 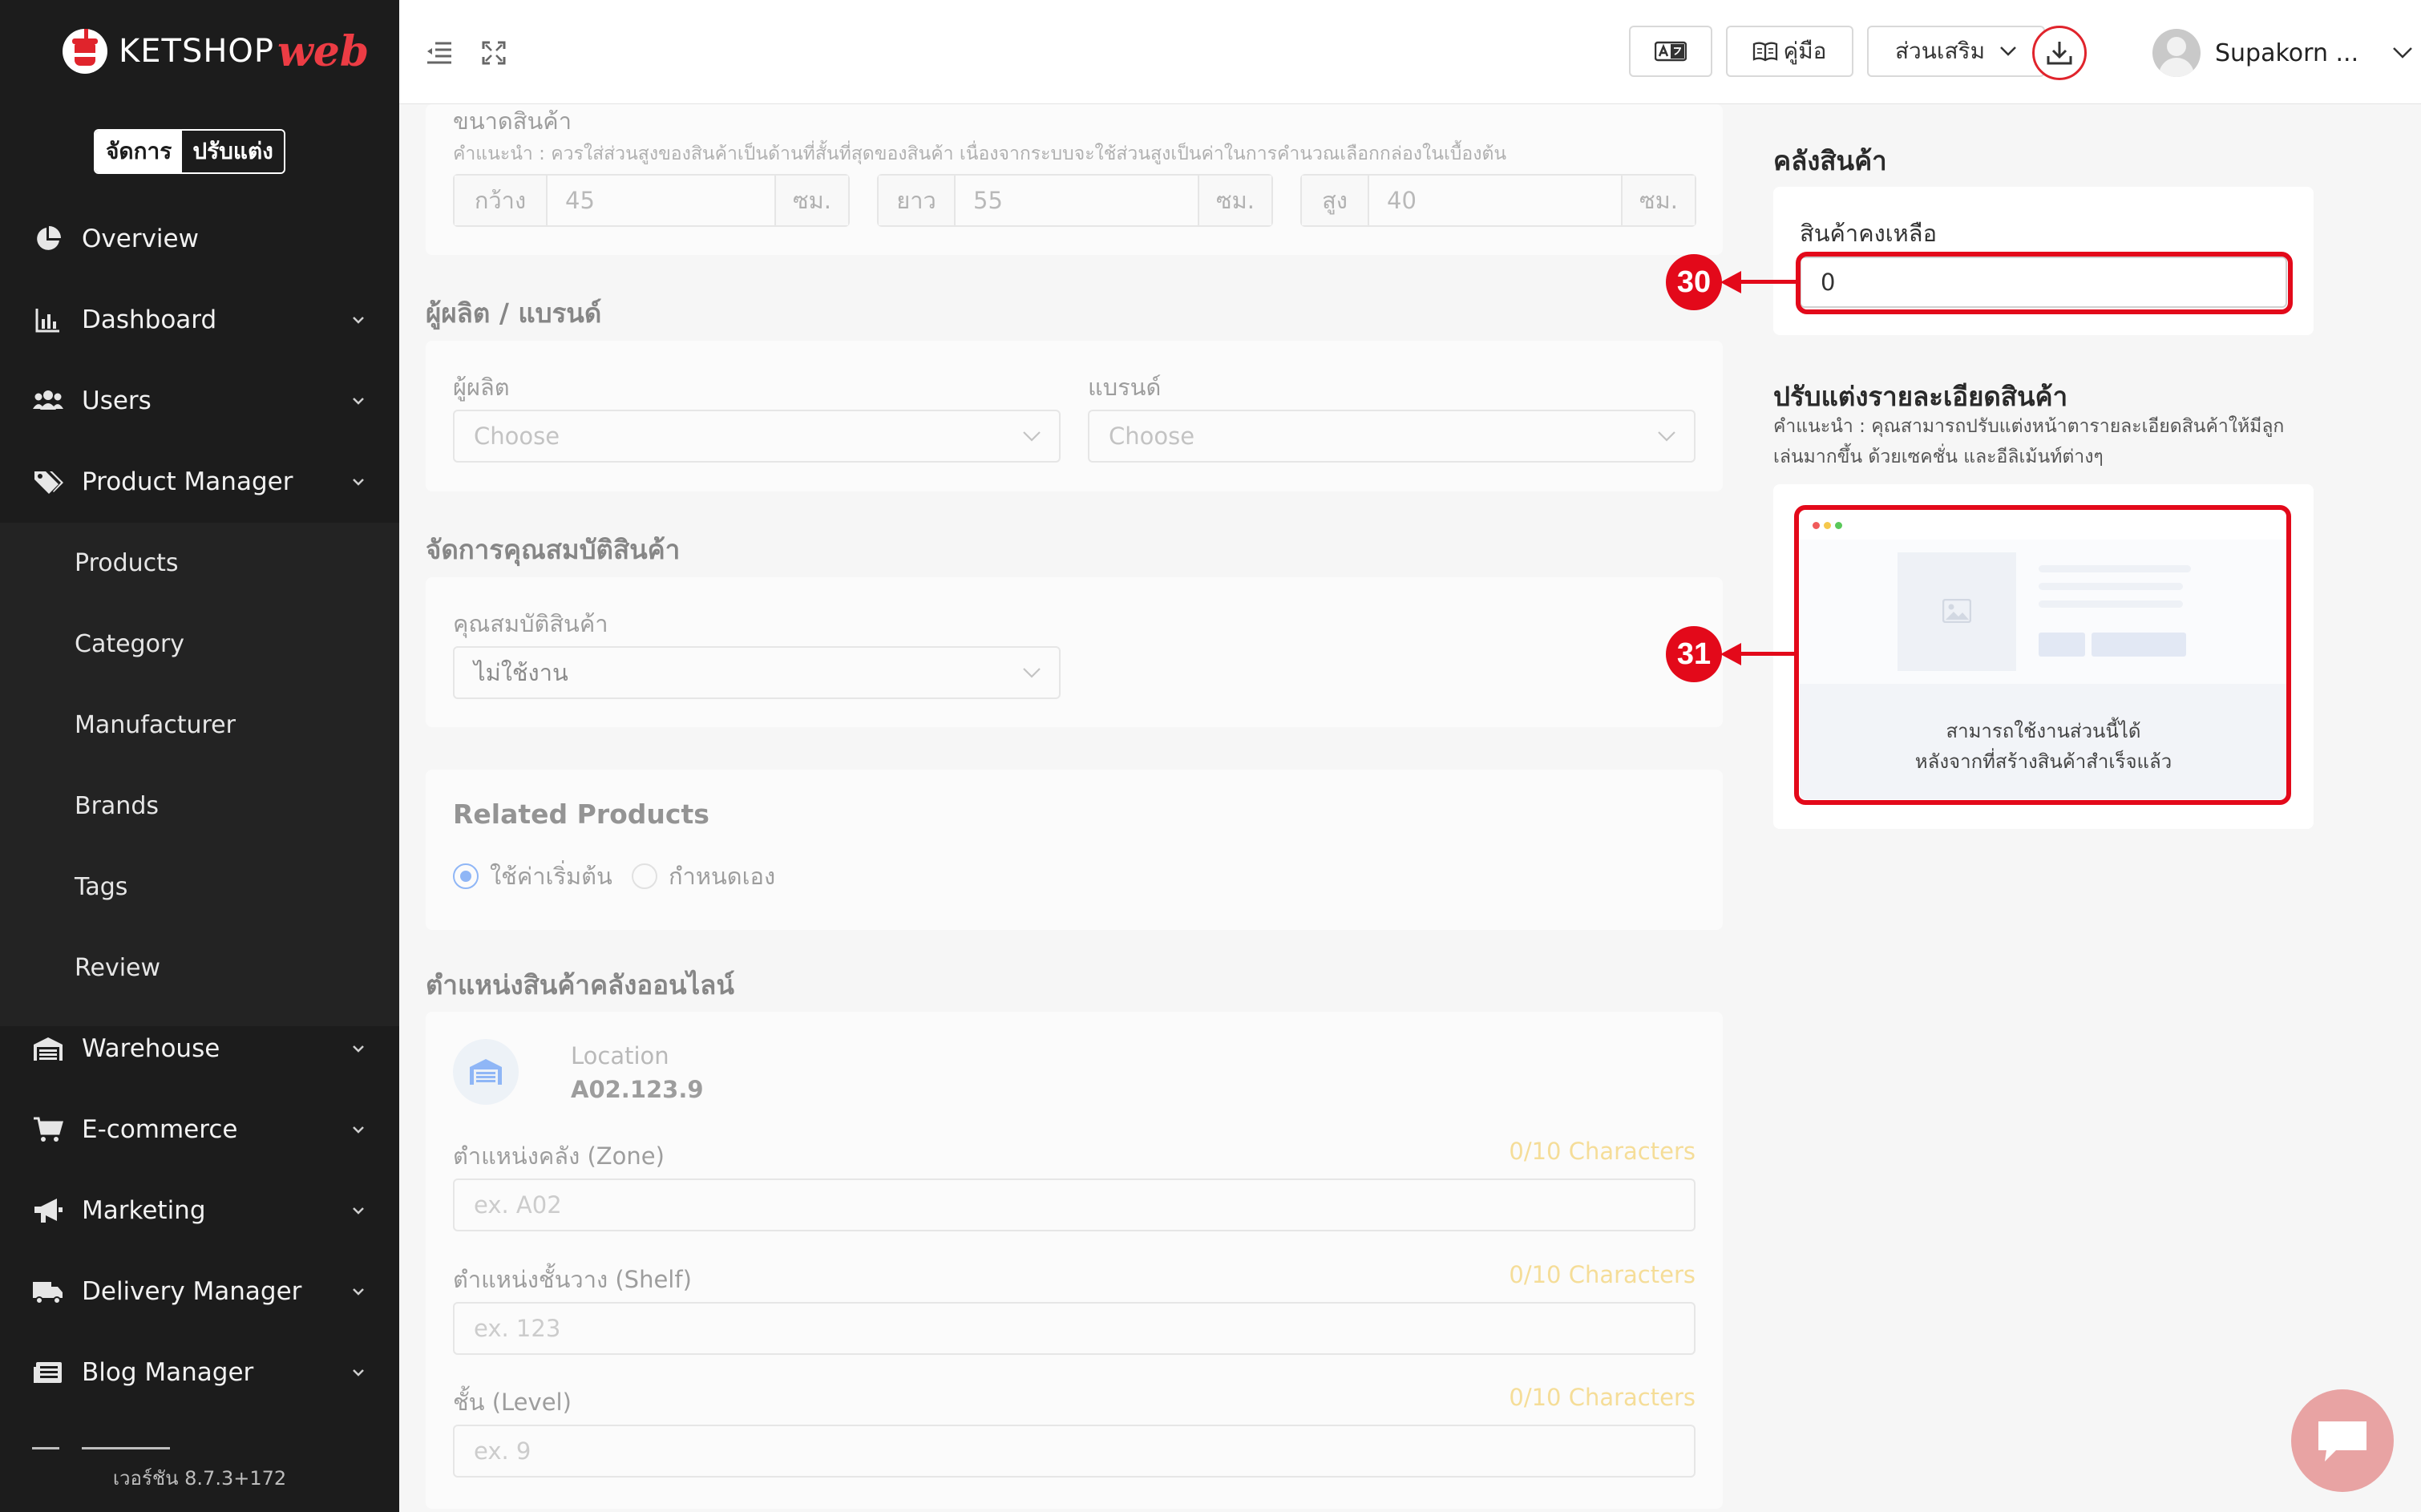 What do you see at coordinates (117, 400) in the screenshot?
I see `sidebar-item-label: Users` at bounding box center [117, 400].